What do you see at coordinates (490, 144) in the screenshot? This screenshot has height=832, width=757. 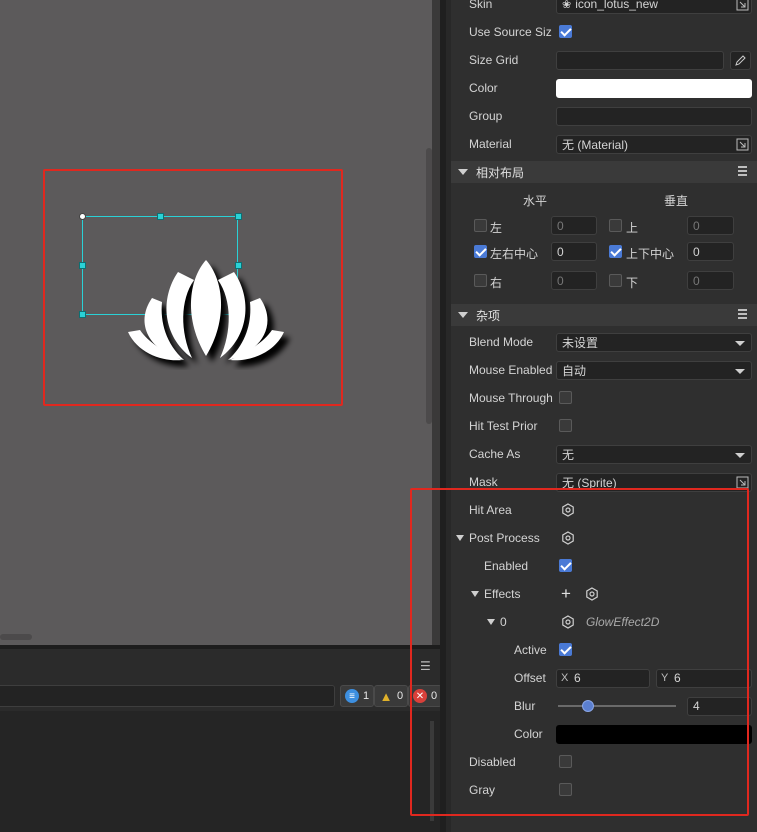 I see `material-label: Material` at bounding box center [490, 144].